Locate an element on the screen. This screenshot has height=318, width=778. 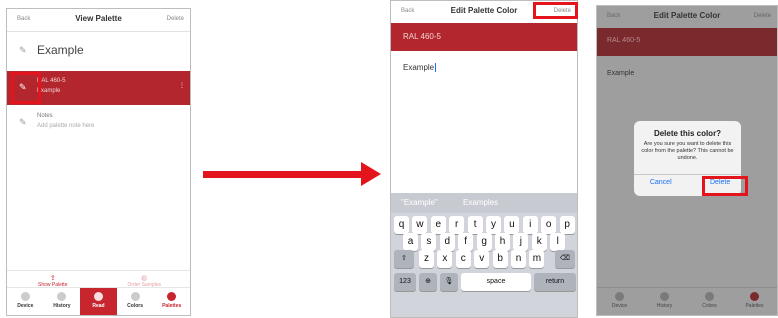
key-k: k is located at coordinates (539, 242).